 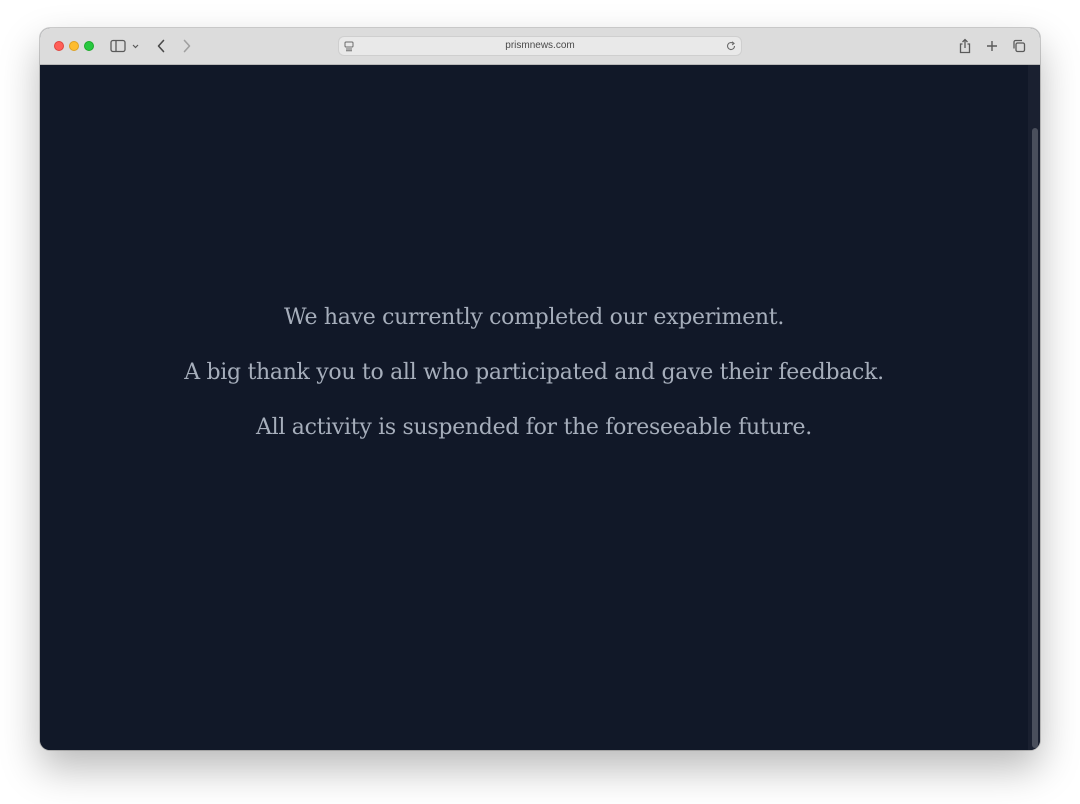 I want to click on address-bar: prismnews.com, so click(x=540, y=46).